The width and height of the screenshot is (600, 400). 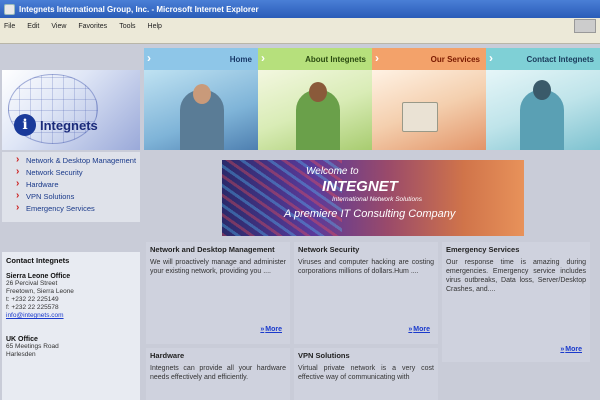 What do you see at coordinates (155, 26) in the screenshot?
I see `menu-help: Help` at bounding box center [155, 26].